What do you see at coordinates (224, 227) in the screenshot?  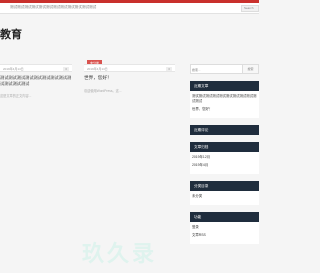 I see `login-link: 登录` at bounding box center [224, 227].